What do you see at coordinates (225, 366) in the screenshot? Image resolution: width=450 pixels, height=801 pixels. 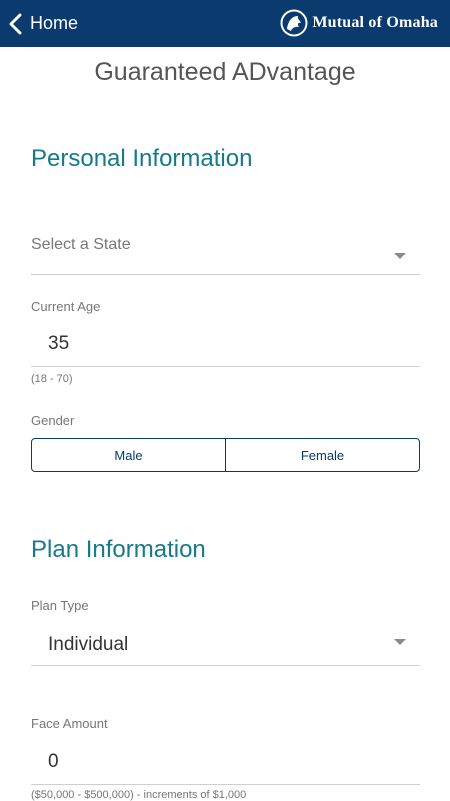 I see `current-age-underline` at bounding box center [225, 366].